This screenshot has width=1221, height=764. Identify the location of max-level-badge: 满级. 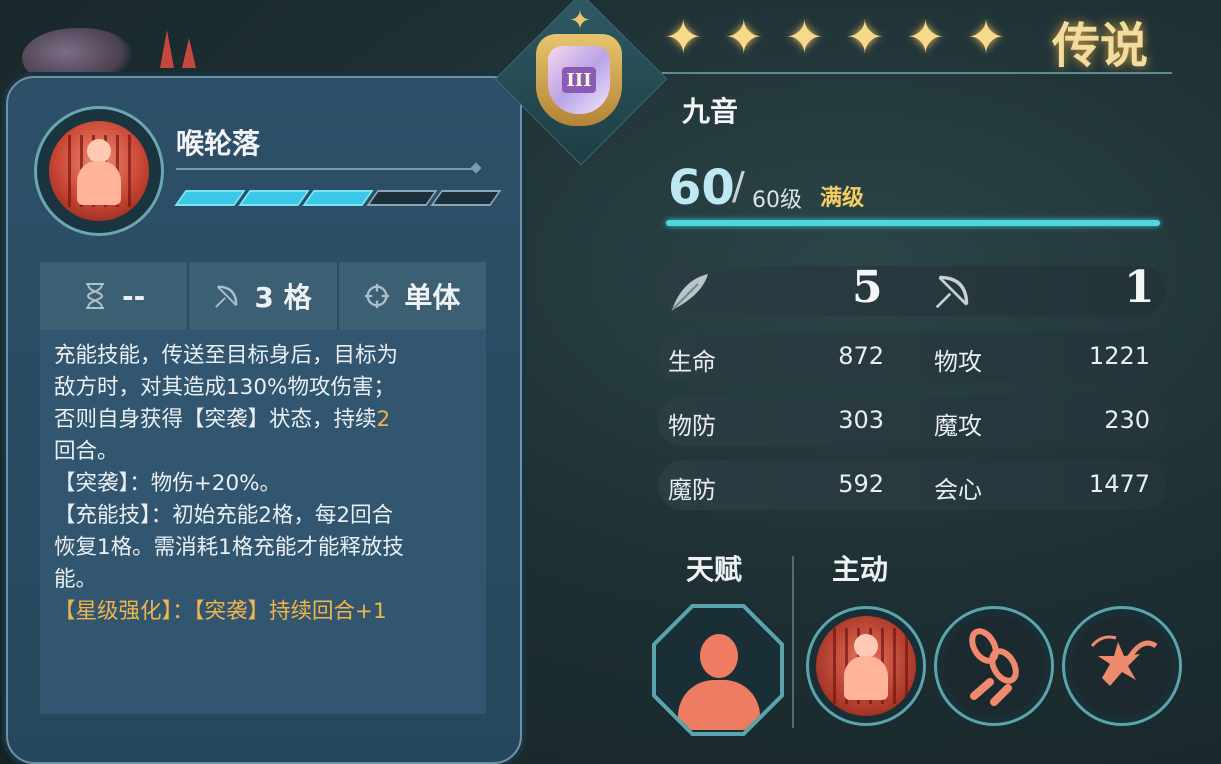
(842, 198).